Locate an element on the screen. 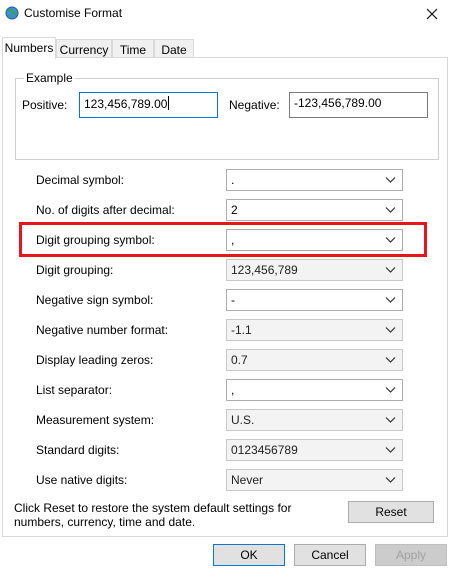 The width and height of the screenshot is (452, 570). display-leading-zeros-dropdown: 0.7 is located at coordinates (314, 360).